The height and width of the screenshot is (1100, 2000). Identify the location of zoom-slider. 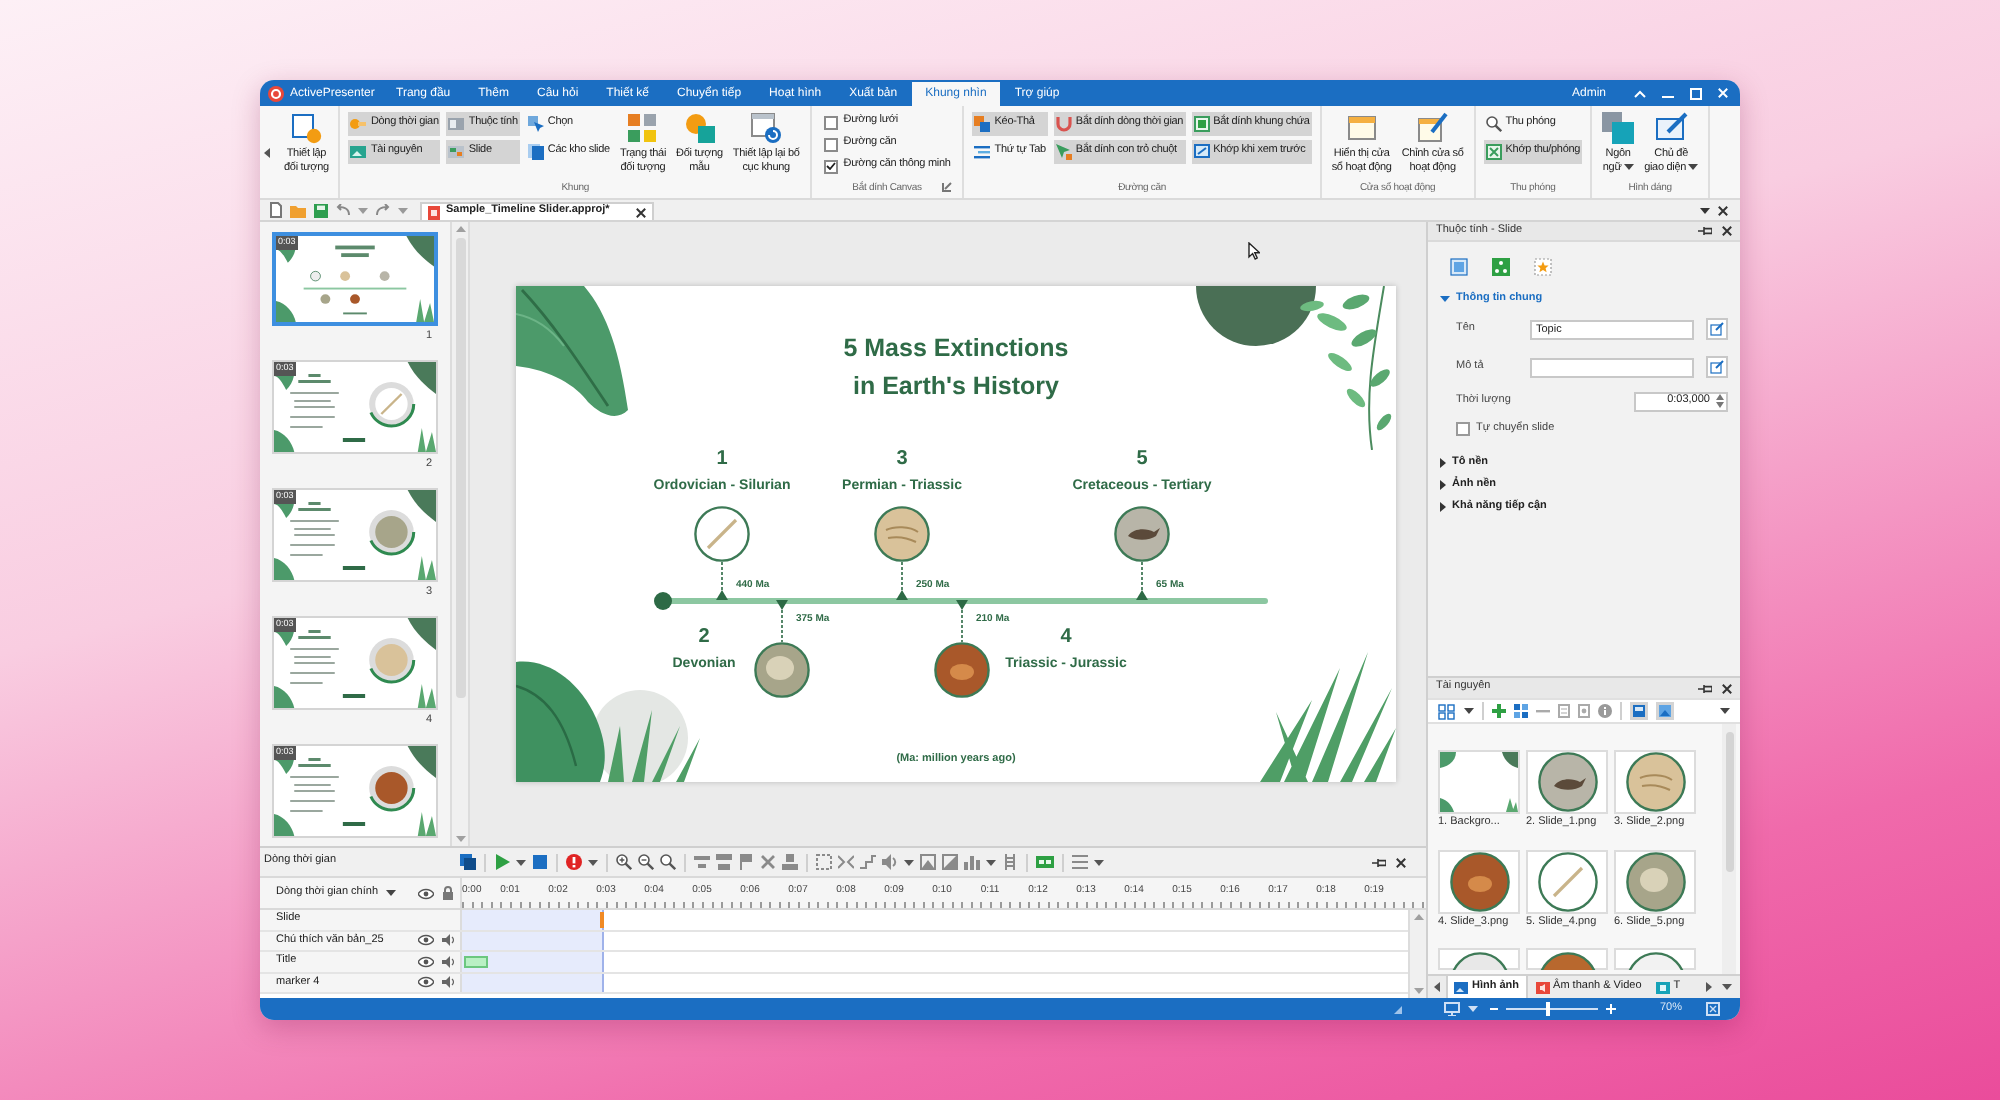
(1552, 1009).